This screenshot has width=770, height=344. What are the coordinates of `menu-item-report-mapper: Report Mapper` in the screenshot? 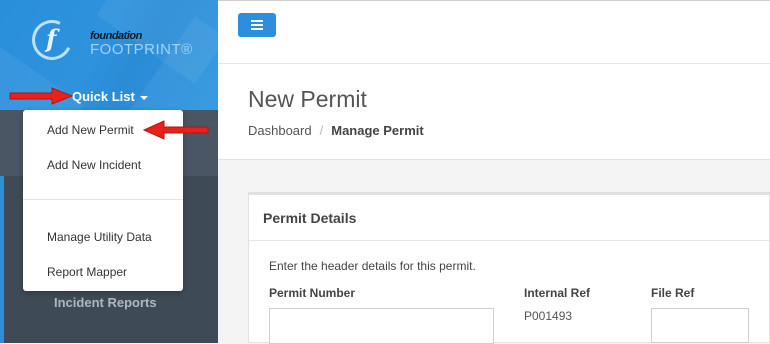 It's located at (87, 272).